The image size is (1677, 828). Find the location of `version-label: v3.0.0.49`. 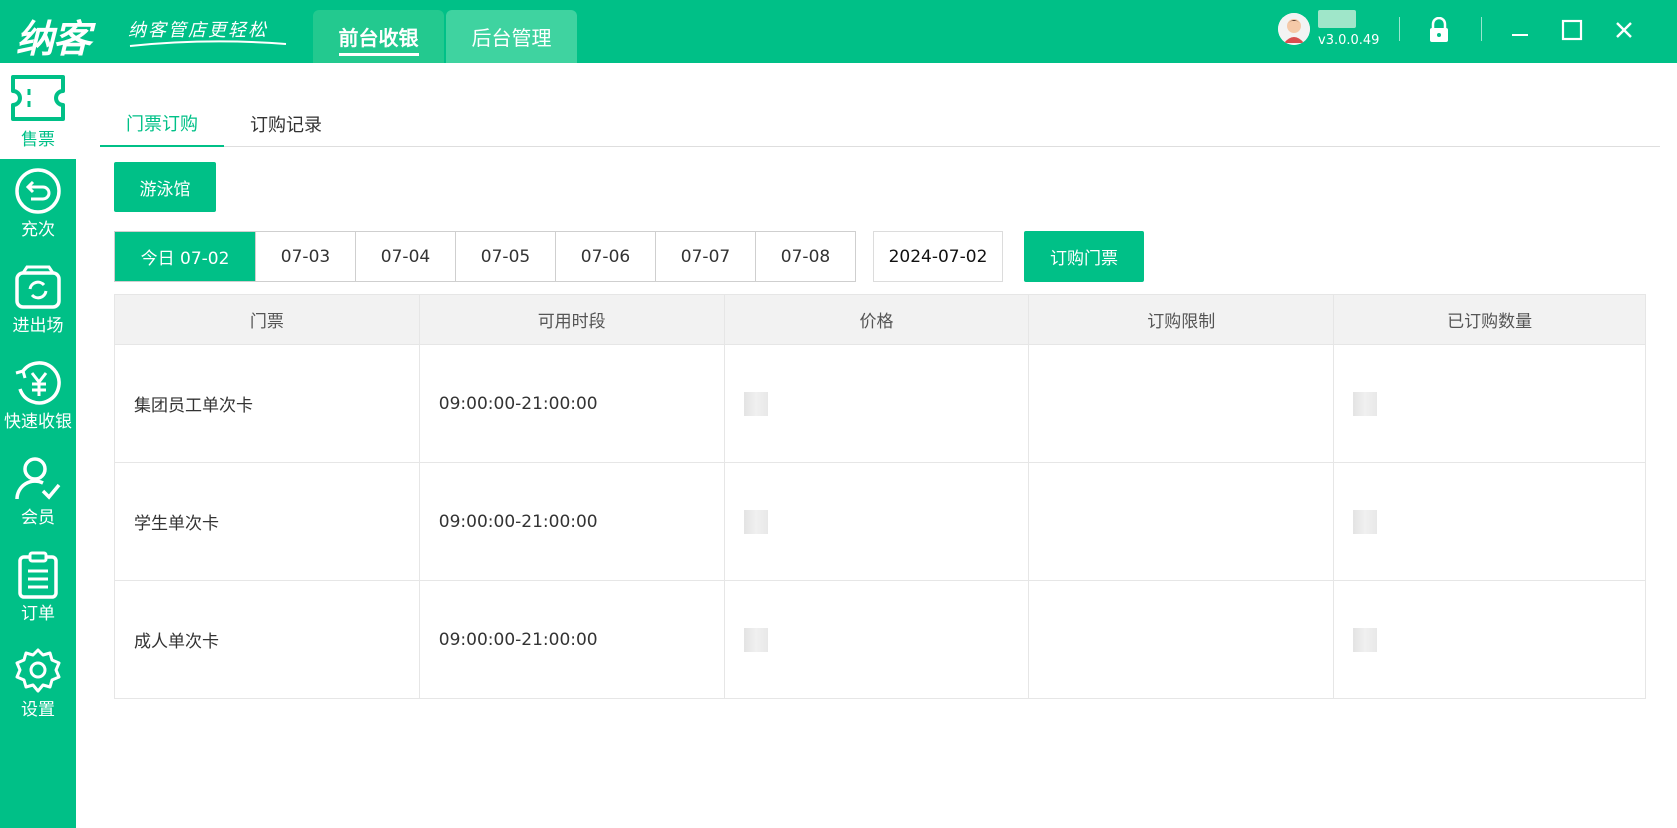

version-label: v3.0.0.49 is located at coordinates (1349, 40).